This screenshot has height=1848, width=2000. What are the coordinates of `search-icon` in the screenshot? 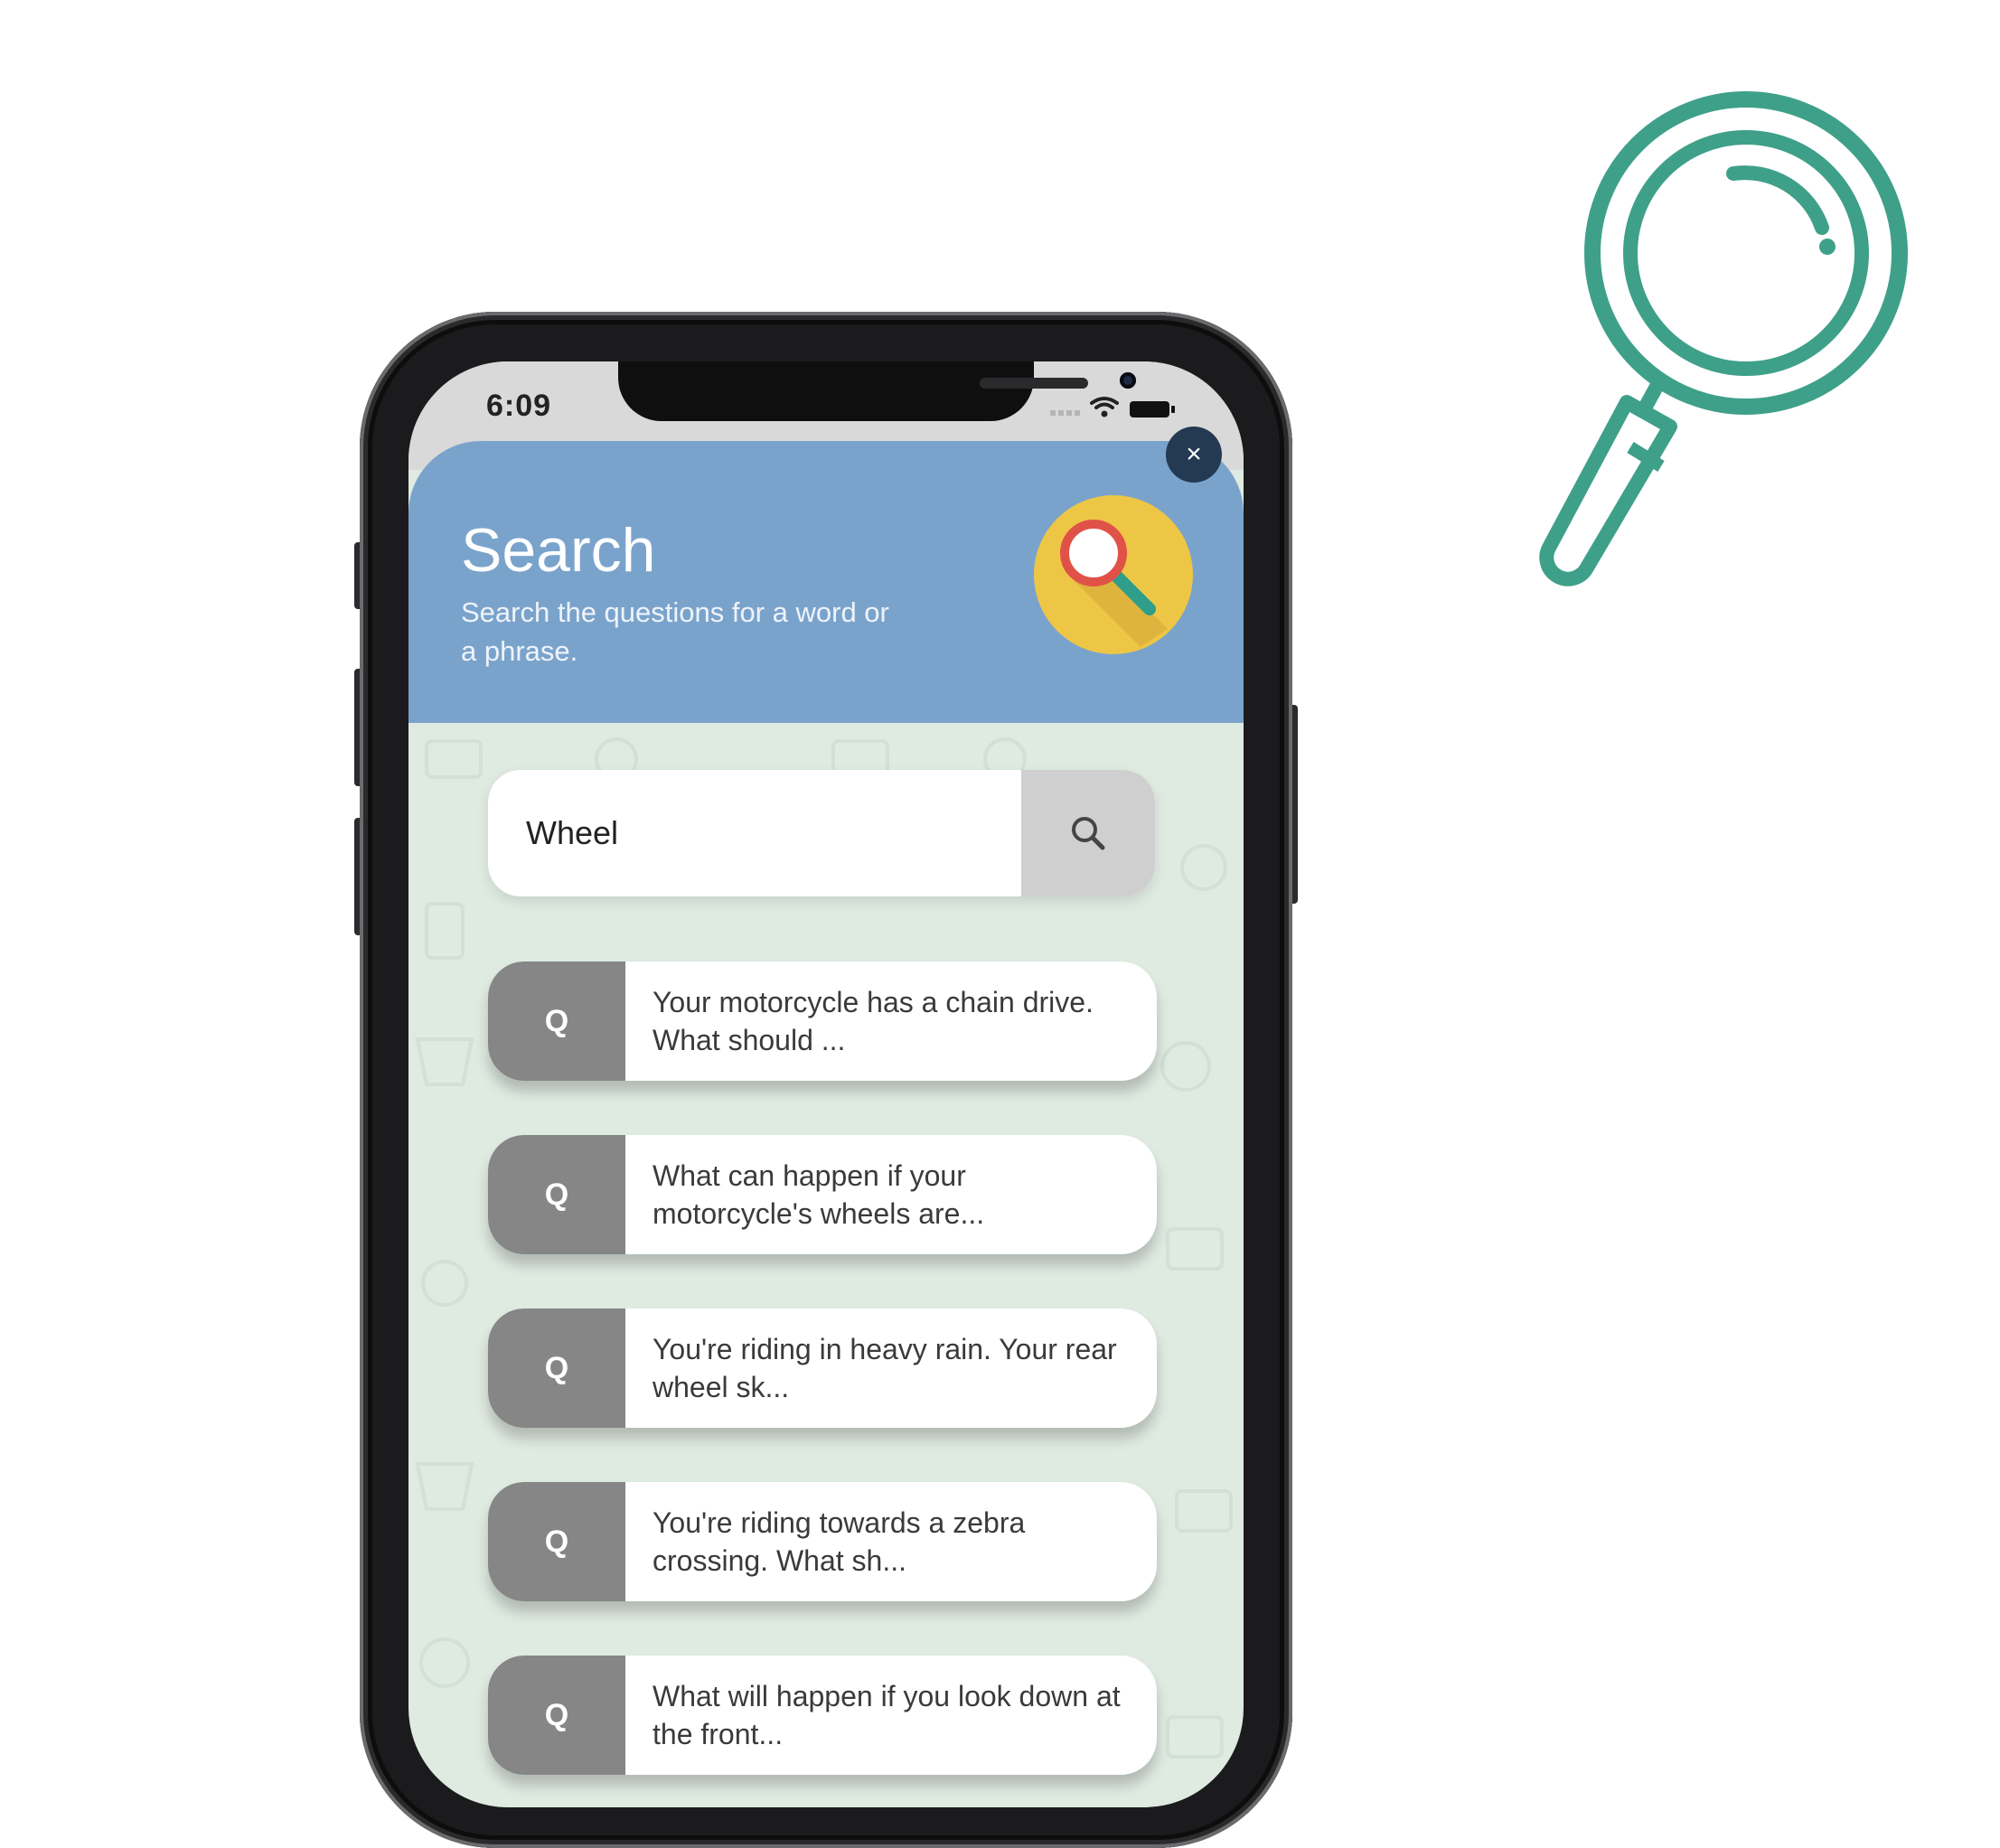 It's located at (1088, 833).